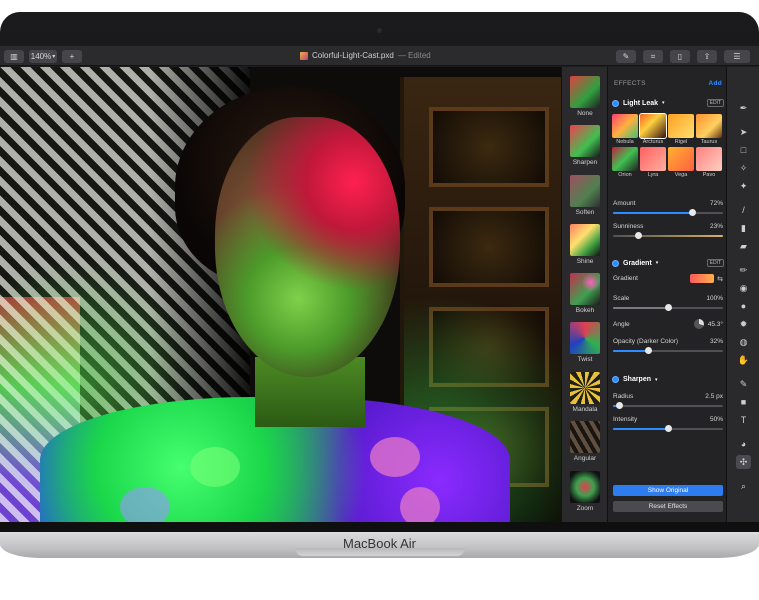 Image resolution: width=759 pixels, height=600 pixels. What do you see at coordinates (615, 263) in the screenshot?
I see `gradient-checkbox` at bounding box center [615, 263].